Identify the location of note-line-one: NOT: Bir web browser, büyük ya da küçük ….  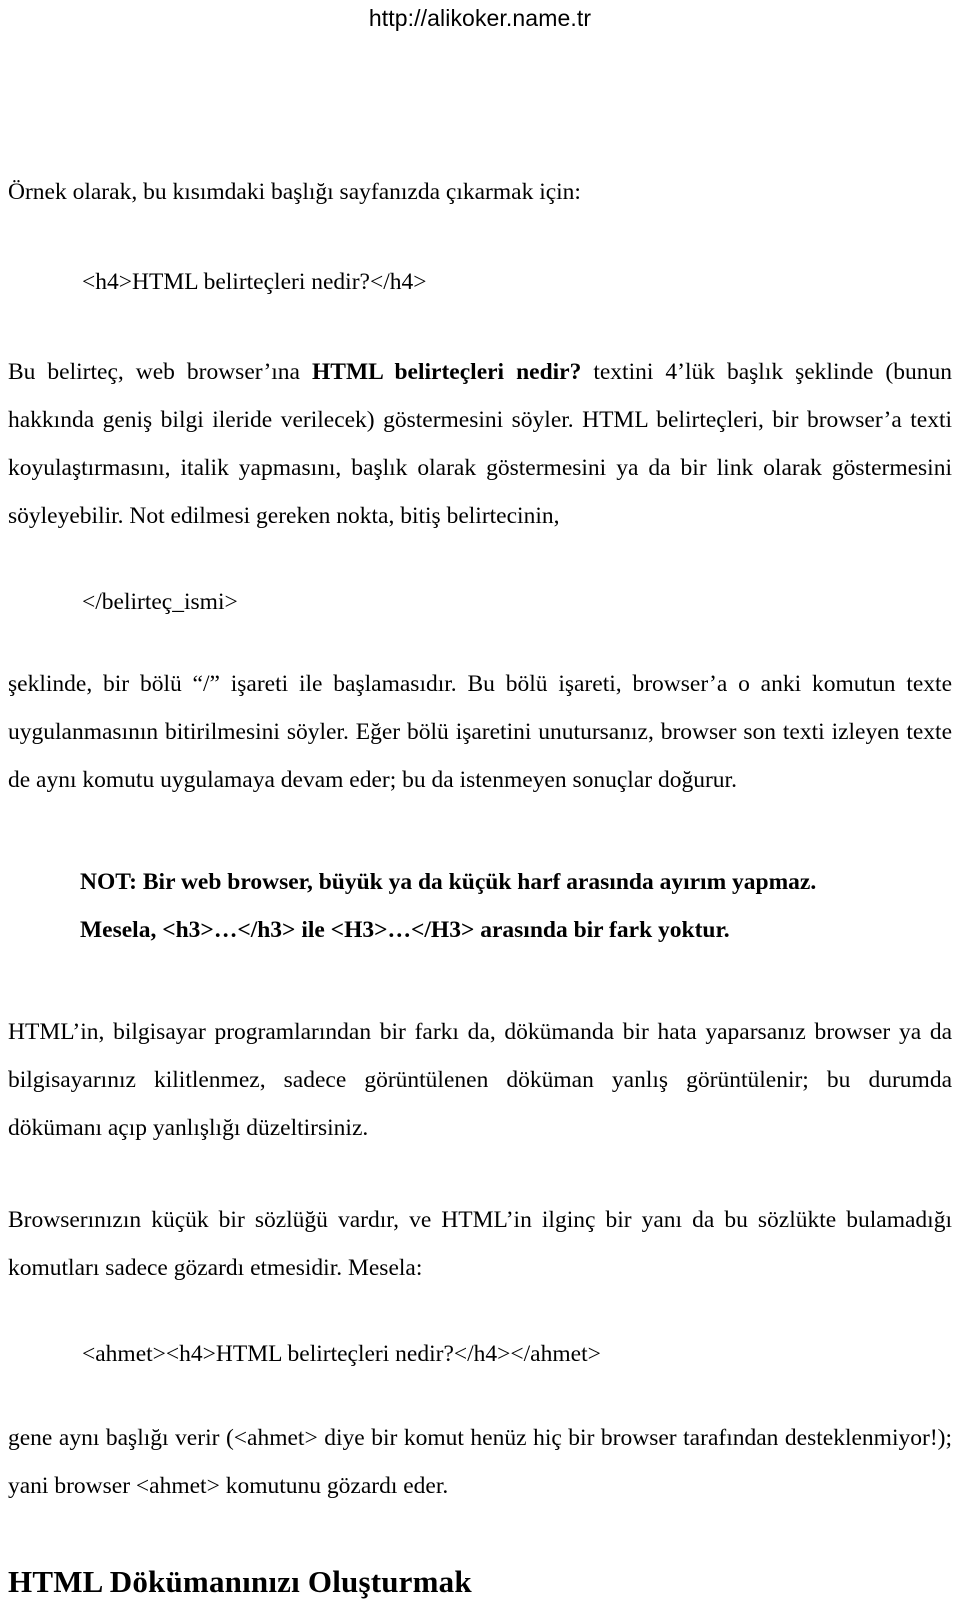
(448, 882).